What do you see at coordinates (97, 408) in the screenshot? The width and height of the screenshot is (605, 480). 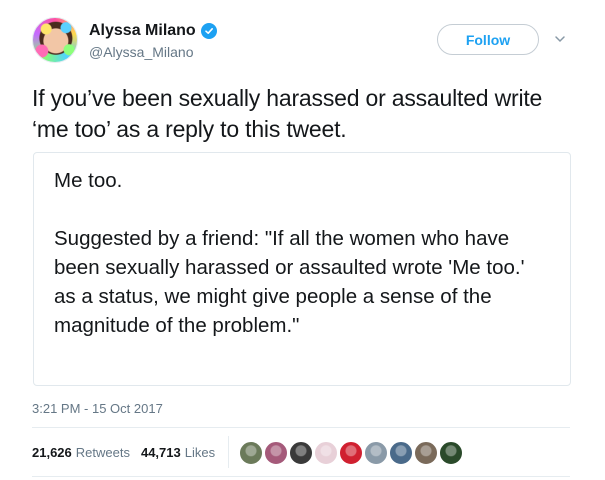 I see `tweet-timestamp: 3:21 PM - 15 Oct 2017` at bounding box center [97, 408].